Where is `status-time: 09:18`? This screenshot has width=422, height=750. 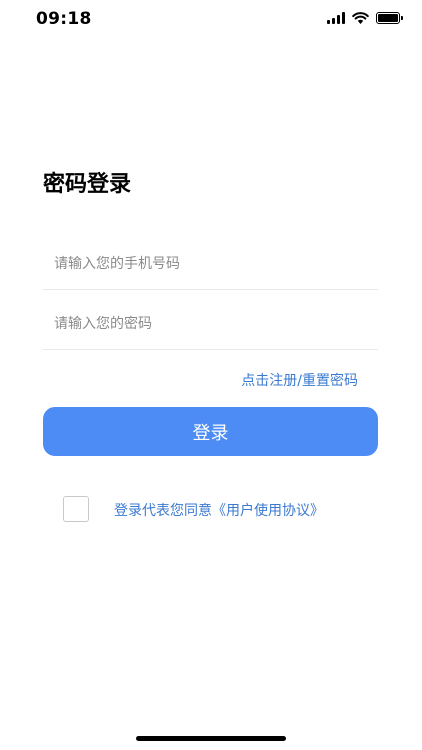 status-time: 09:18 is located at coordinates (64, 19).